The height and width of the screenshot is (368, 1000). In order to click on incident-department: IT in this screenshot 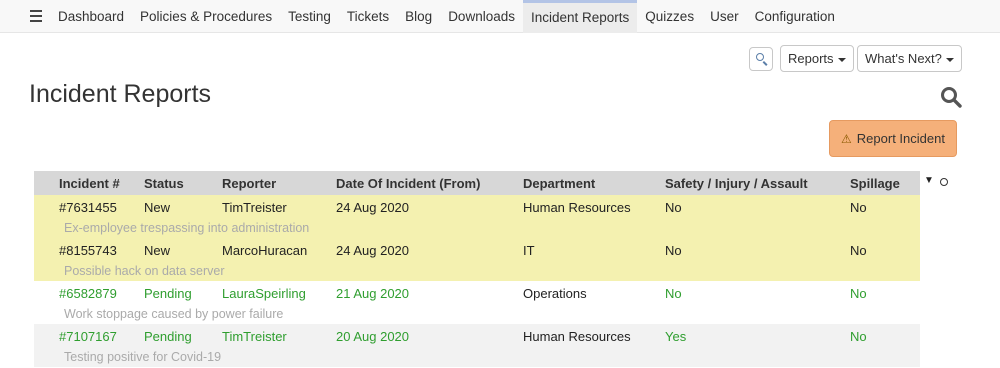, I will do `click(529, 250)`.